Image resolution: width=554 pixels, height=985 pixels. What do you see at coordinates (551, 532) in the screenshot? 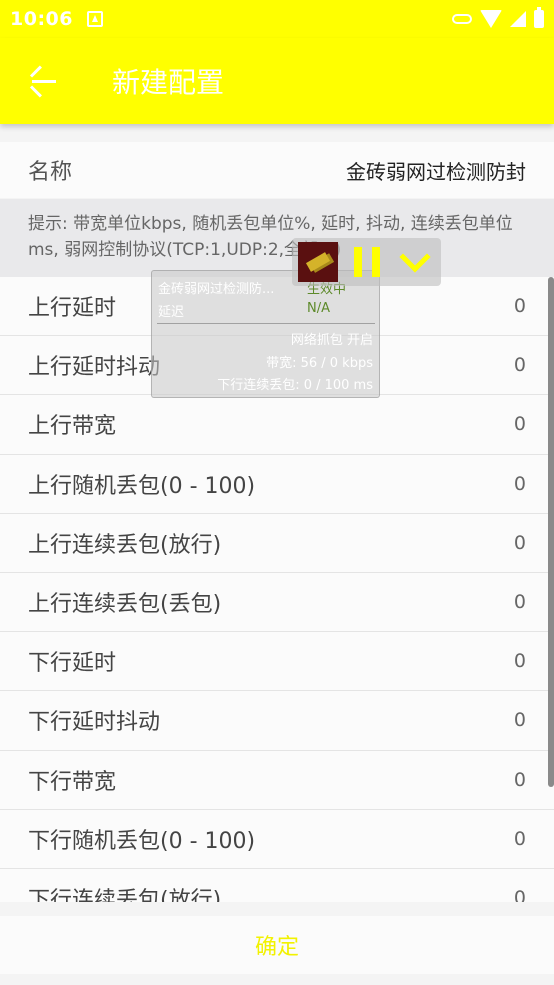
I see `scrollbar` at bounding box center [551, 532].